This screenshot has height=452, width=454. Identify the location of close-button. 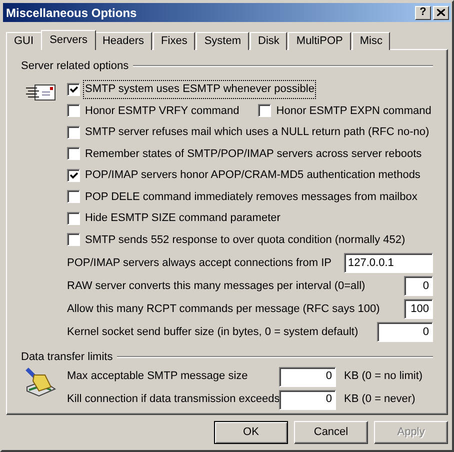
(441, 13).